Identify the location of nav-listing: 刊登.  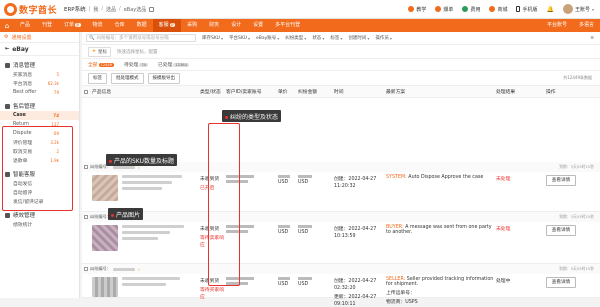
(47, 25).